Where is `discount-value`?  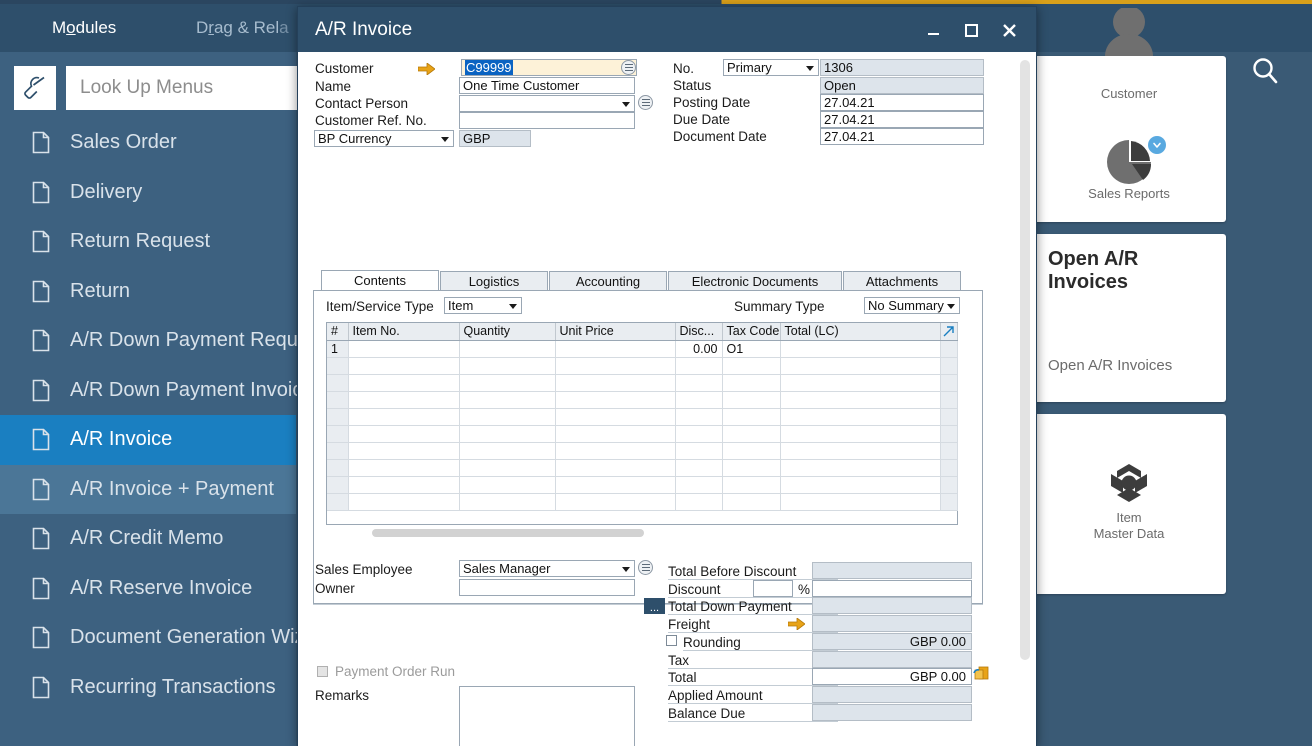 discount-value is located at coordinates (892, 588).